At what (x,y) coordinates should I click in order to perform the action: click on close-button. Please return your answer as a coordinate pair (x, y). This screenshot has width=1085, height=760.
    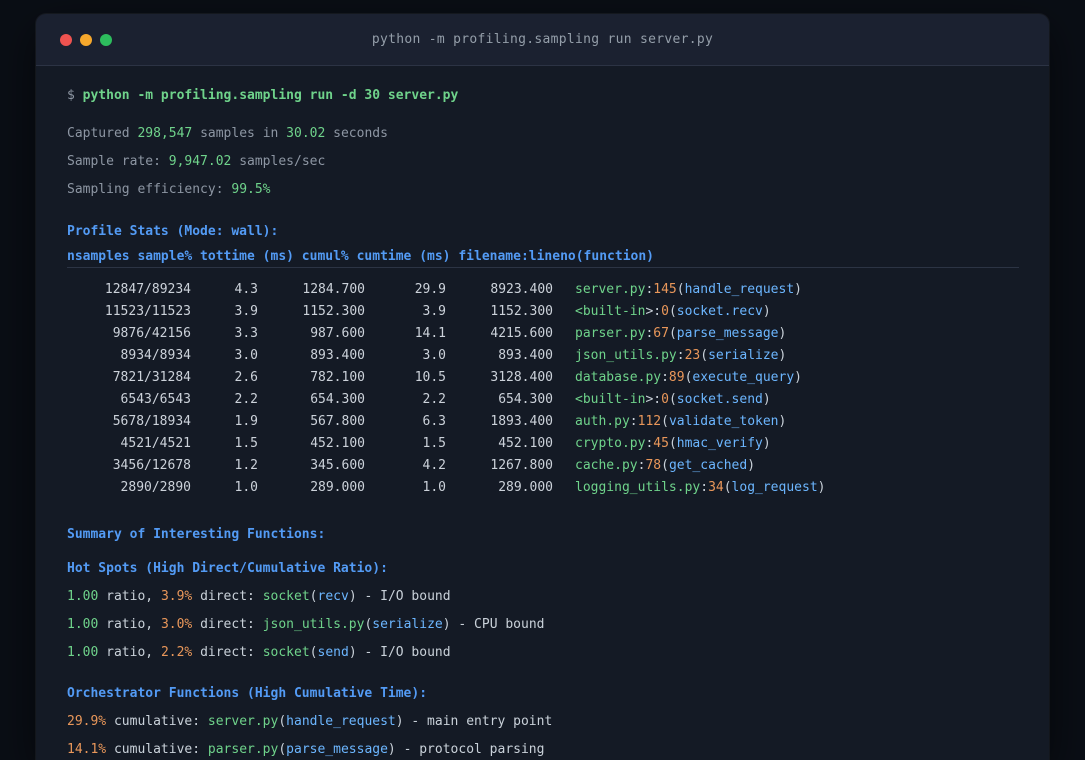
    Looking at the image, I should click on (66, 39).